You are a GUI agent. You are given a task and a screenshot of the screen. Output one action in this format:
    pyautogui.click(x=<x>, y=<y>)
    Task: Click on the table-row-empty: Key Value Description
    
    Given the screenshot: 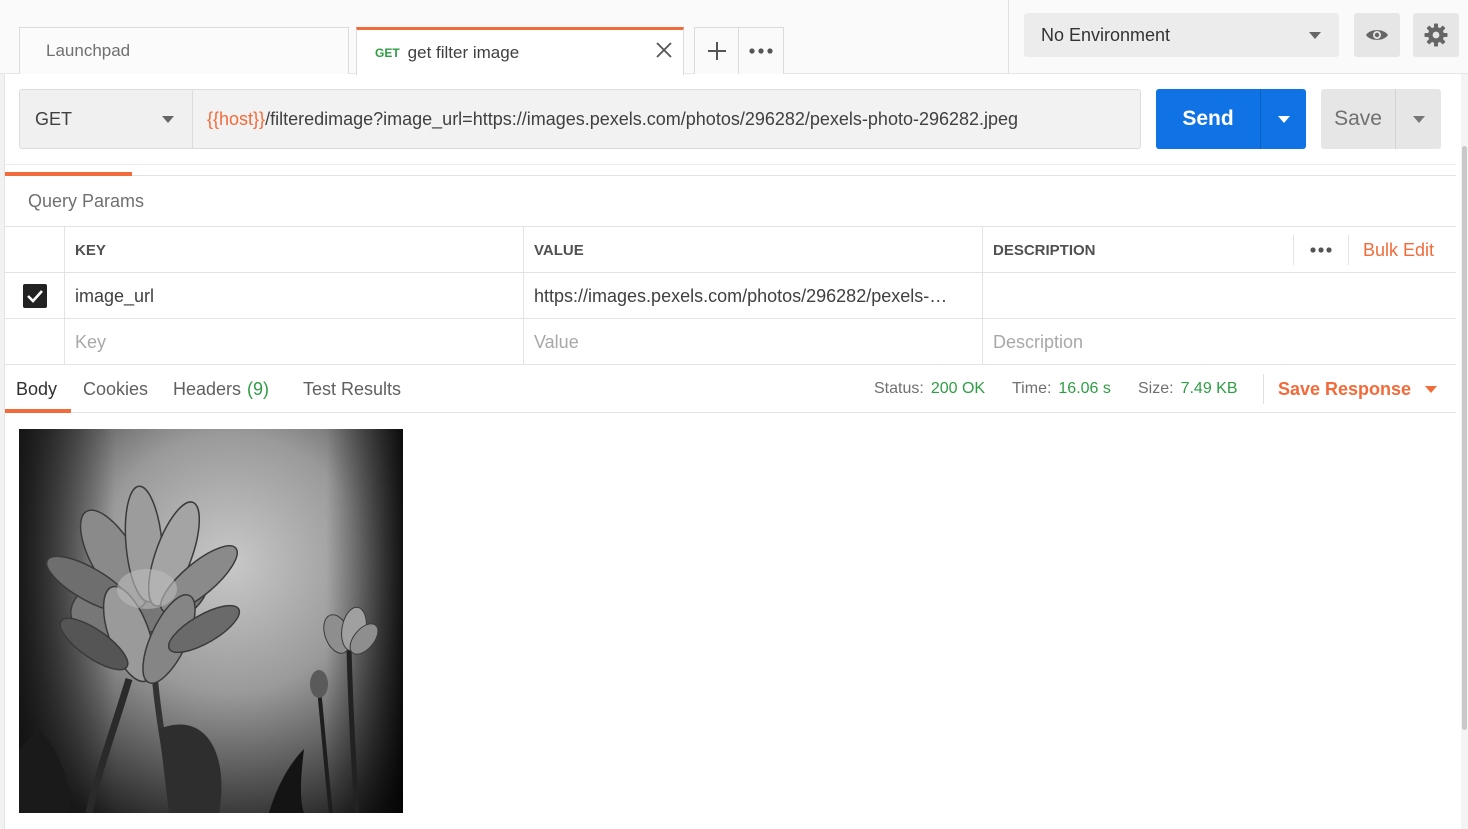 What is the action you would take?
    pyautogui.click(x=730, y=342)
    